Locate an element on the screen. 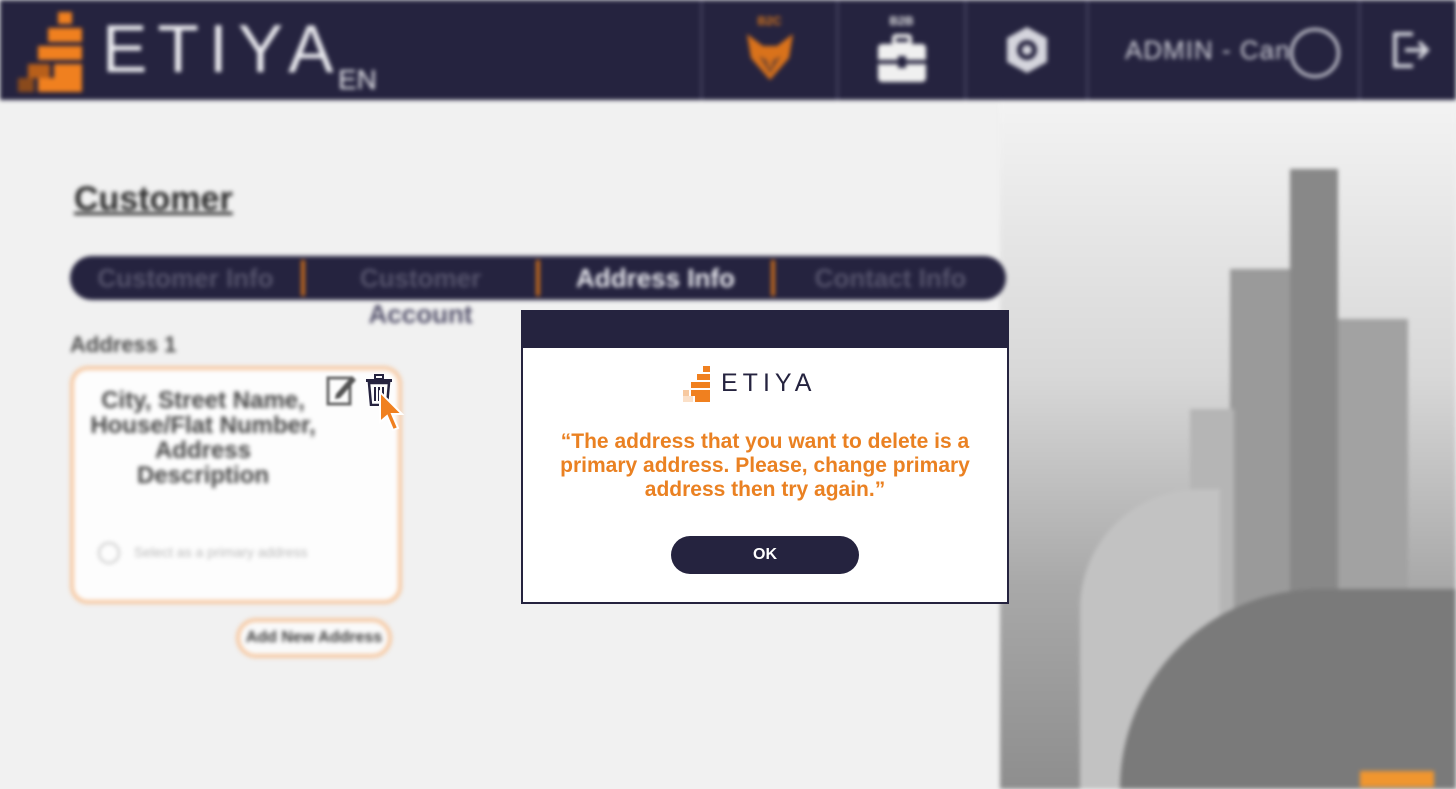  primary-address-label: Select as a primary address is located at coordinates (221, 552).